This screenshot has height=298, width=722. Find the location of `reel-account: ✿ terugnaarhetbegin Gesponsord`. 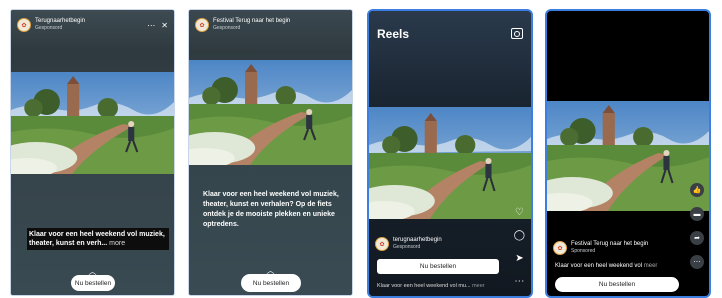

reel-account: ✿ terugnaarhetbegin Gesponsord is located at coordinates (438, 244).